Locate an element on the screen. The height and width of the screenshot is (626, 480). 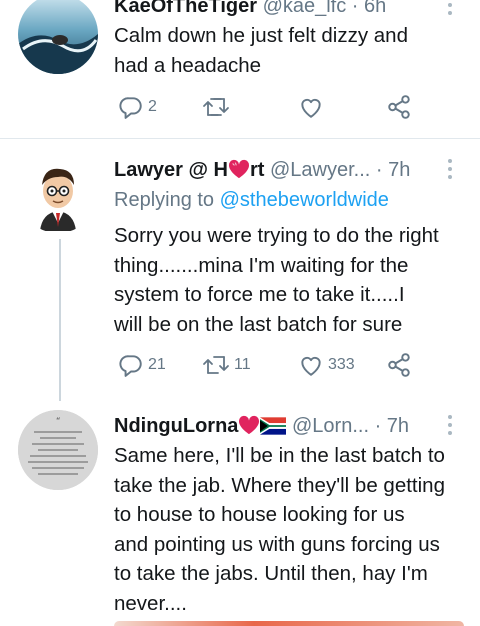
like-count: 333 is located at coordinates (341, 364).